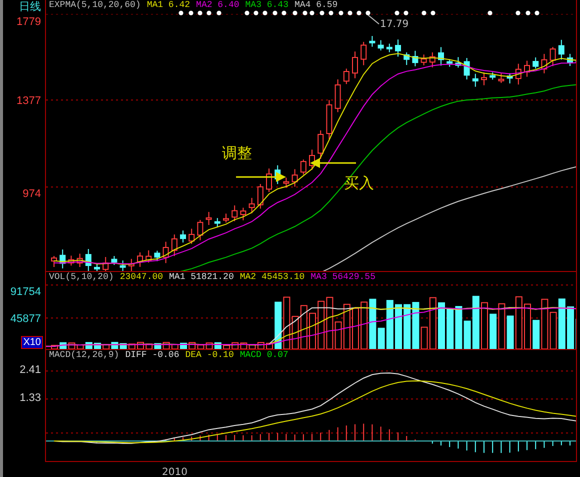  I want to click on legend-label: MA2 6.40, so click(218, 5).